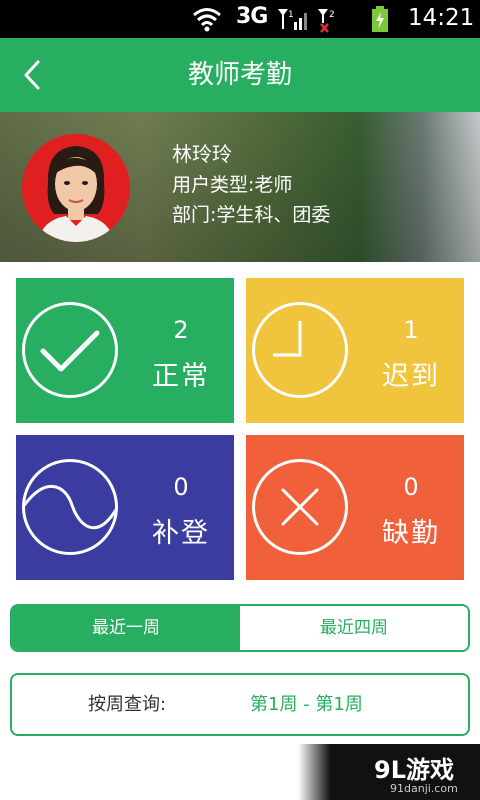  I want to click on page-title: 教师考勤, so click(239, 75).